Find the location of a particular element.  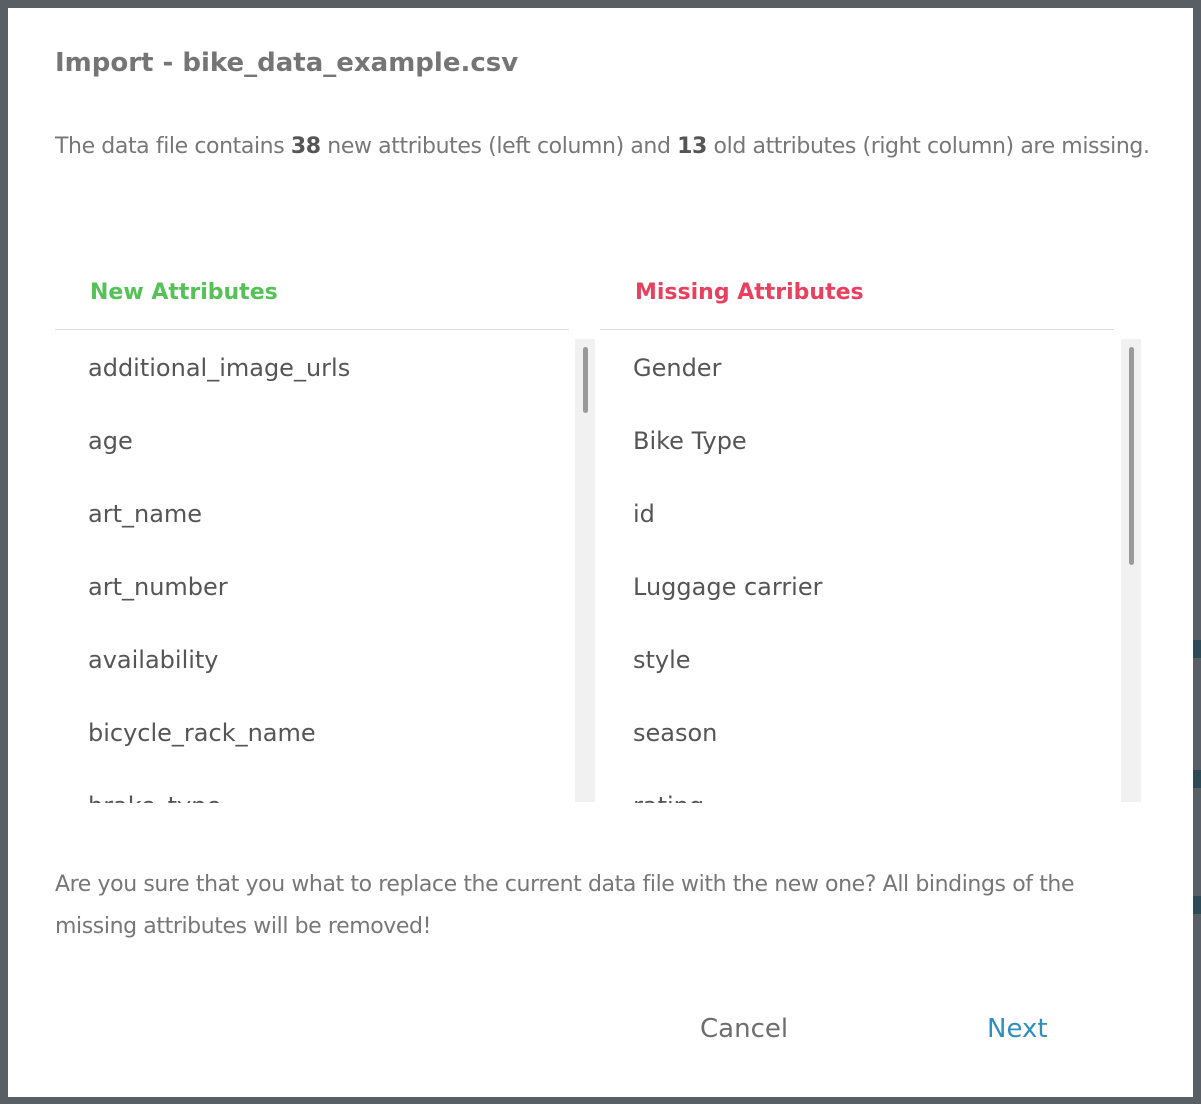

list-item: Bike Type is located at coordinates (690, 441).